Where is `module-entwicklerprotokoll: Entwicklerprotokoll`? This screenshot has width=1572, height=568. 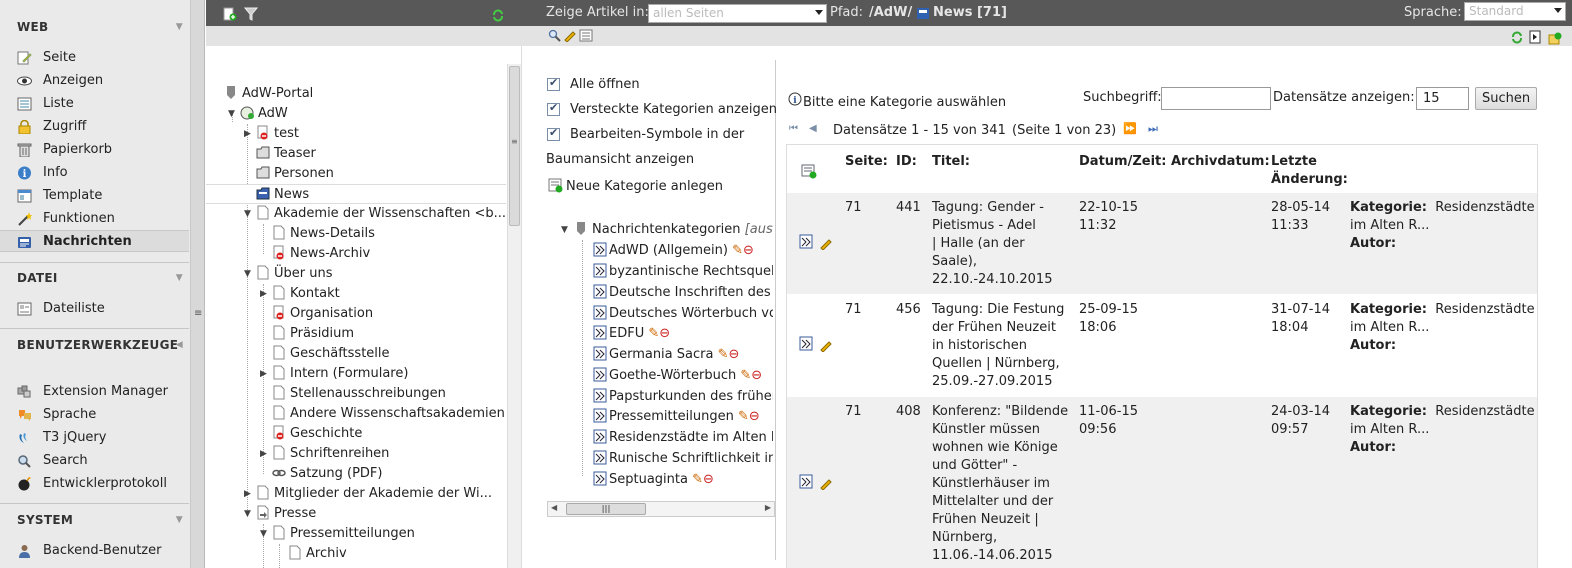
module-entwicklerprotokoll: Entwicklerprotokoll is located at coordinates (94, 484).